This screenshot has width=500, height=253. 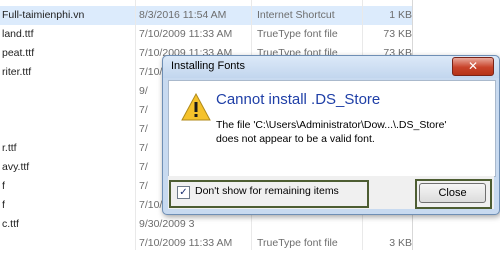 What do you see at coordinates (298, 99) in the screenshot?
I see `main-instruction: Cannot install .DS_Store` at bounding box center [298, 99].